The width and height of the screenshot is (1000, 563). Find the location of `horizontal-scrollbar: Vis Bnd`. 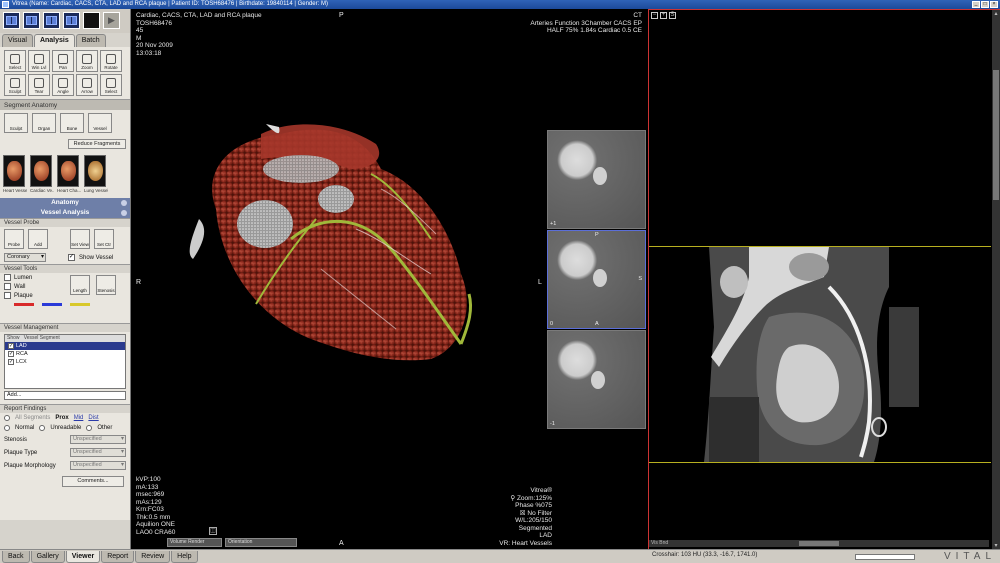

horizontal-scrollbar: Vis Bnd is located at coordinates (819, 543).